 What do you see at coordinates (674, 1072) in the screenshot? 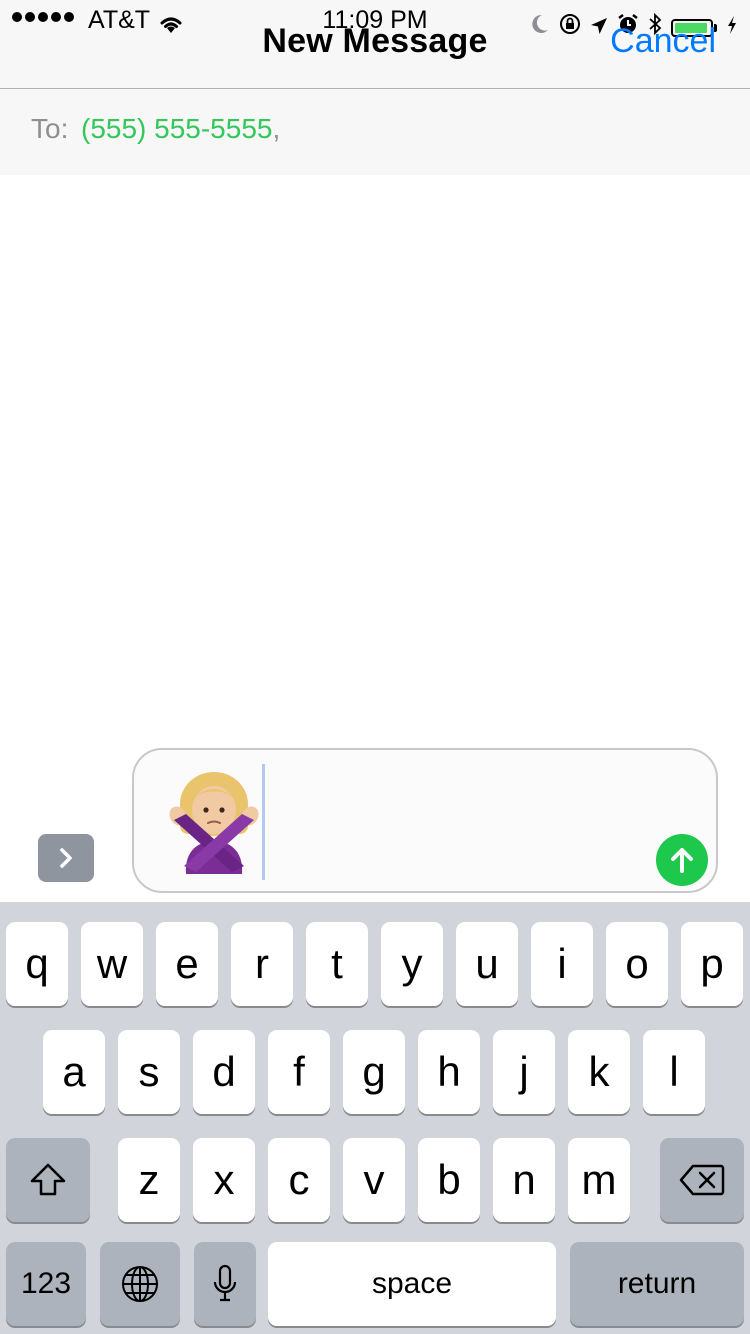
I see `key-l: l` at bounding box center [674, 1072].